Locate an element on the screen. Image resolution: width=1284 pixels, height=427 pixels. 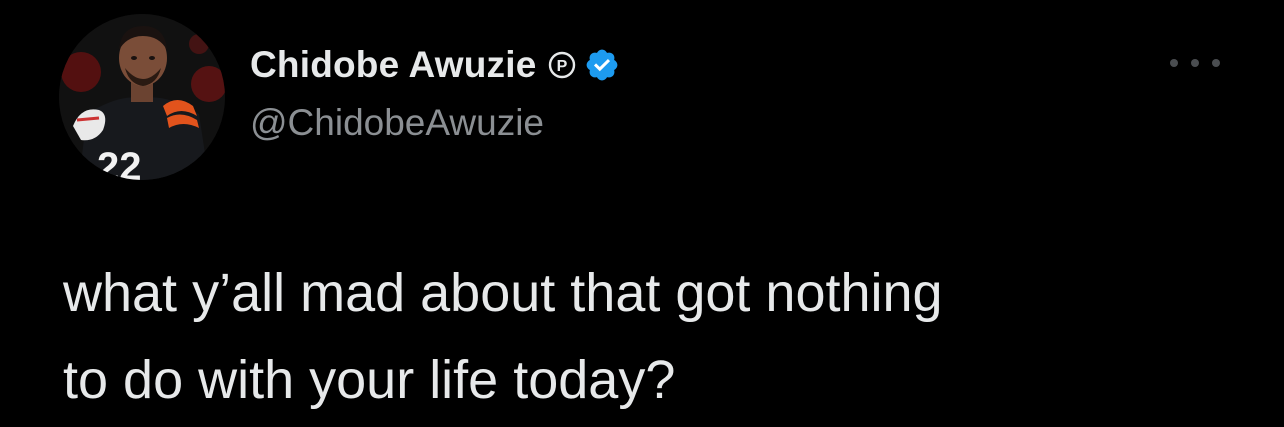
avatar: 22 is located at coordinates (142, 97).